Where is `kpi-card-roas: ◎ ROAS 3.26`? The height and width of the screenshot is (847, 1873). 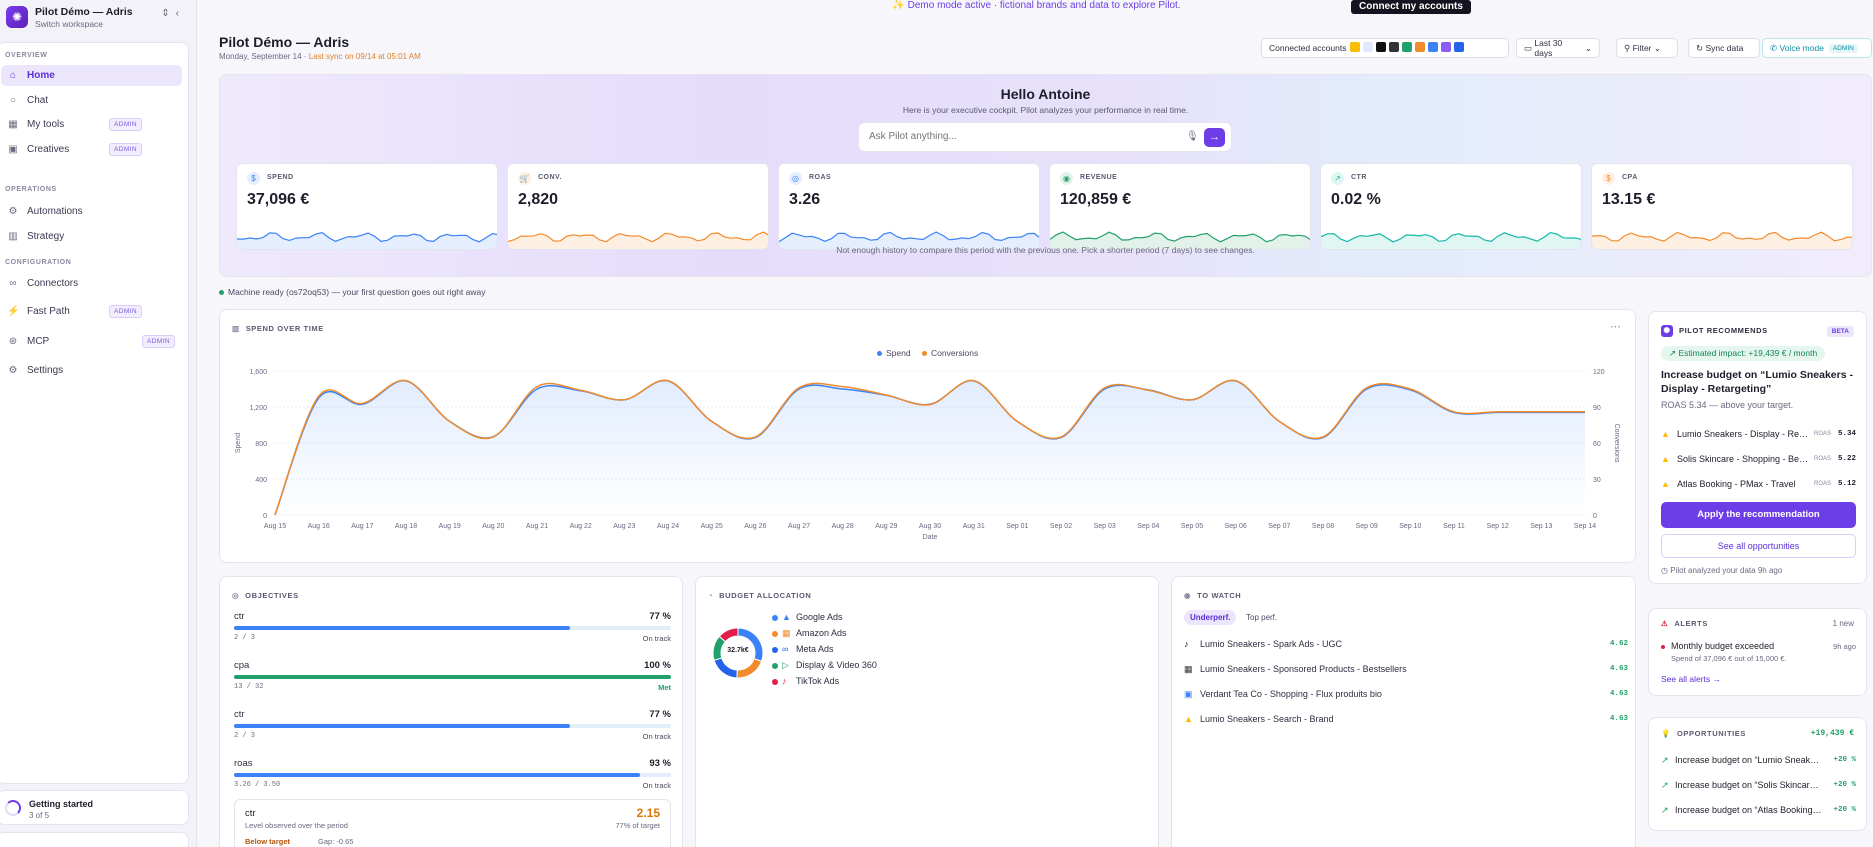
kpi-card-roas: ◎ ROAS 3.26 is located at coordinates (909, 206).